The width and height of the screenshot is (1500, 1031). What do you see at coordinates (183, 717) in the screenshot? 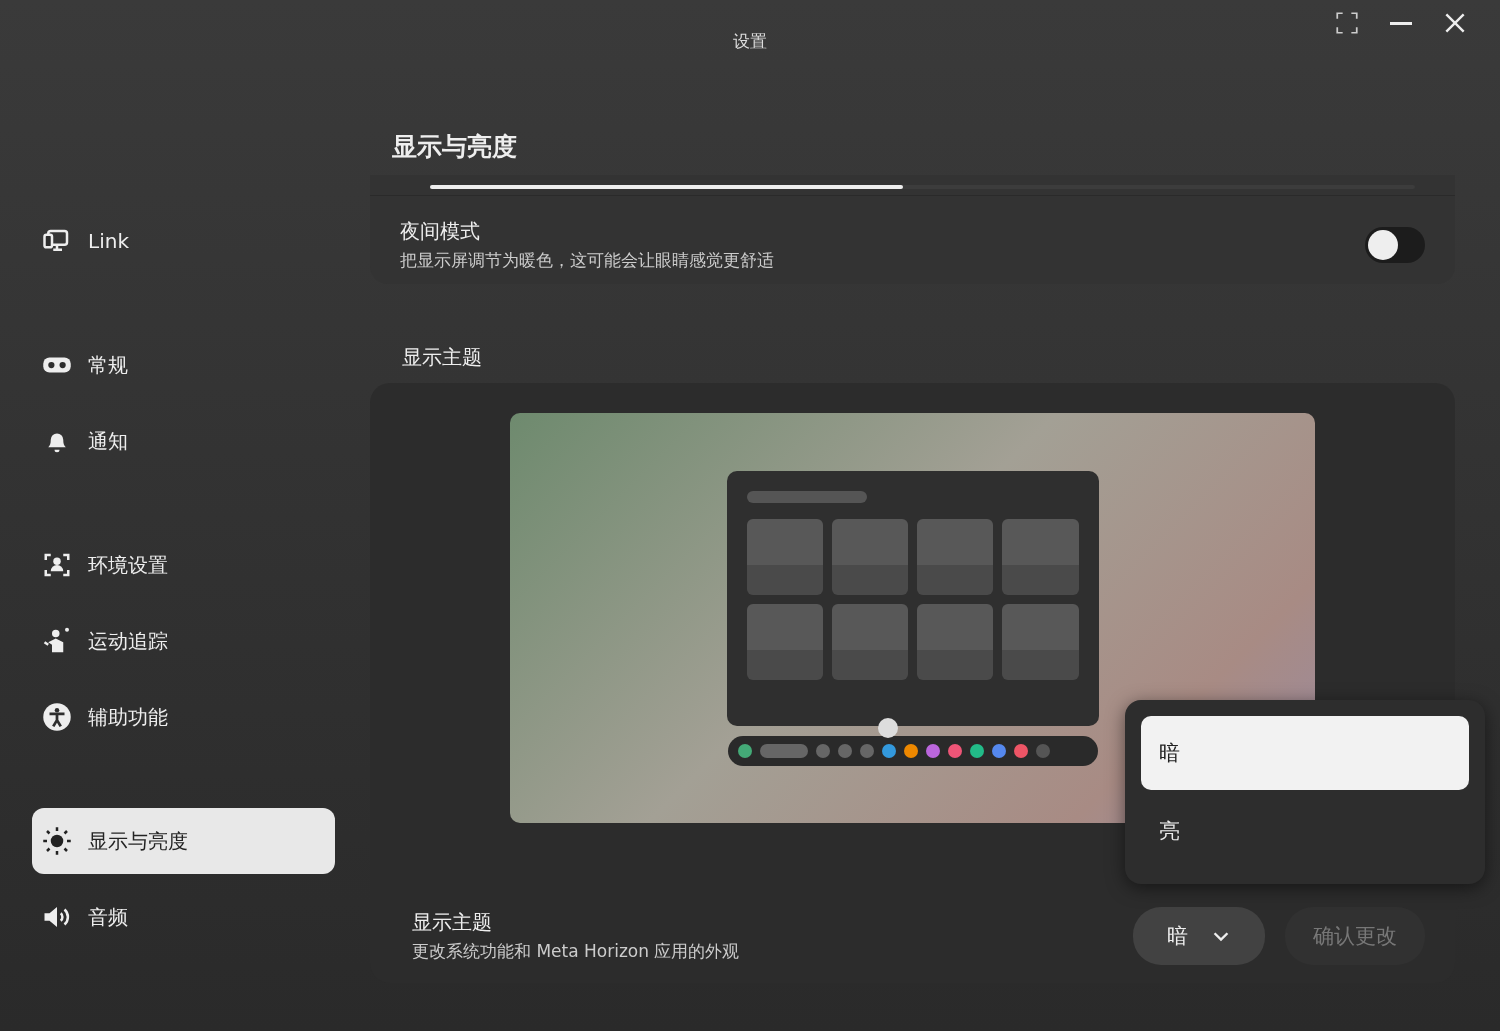
I see `sidebar-item: 辅助功能` at bounding box center [183, 717].